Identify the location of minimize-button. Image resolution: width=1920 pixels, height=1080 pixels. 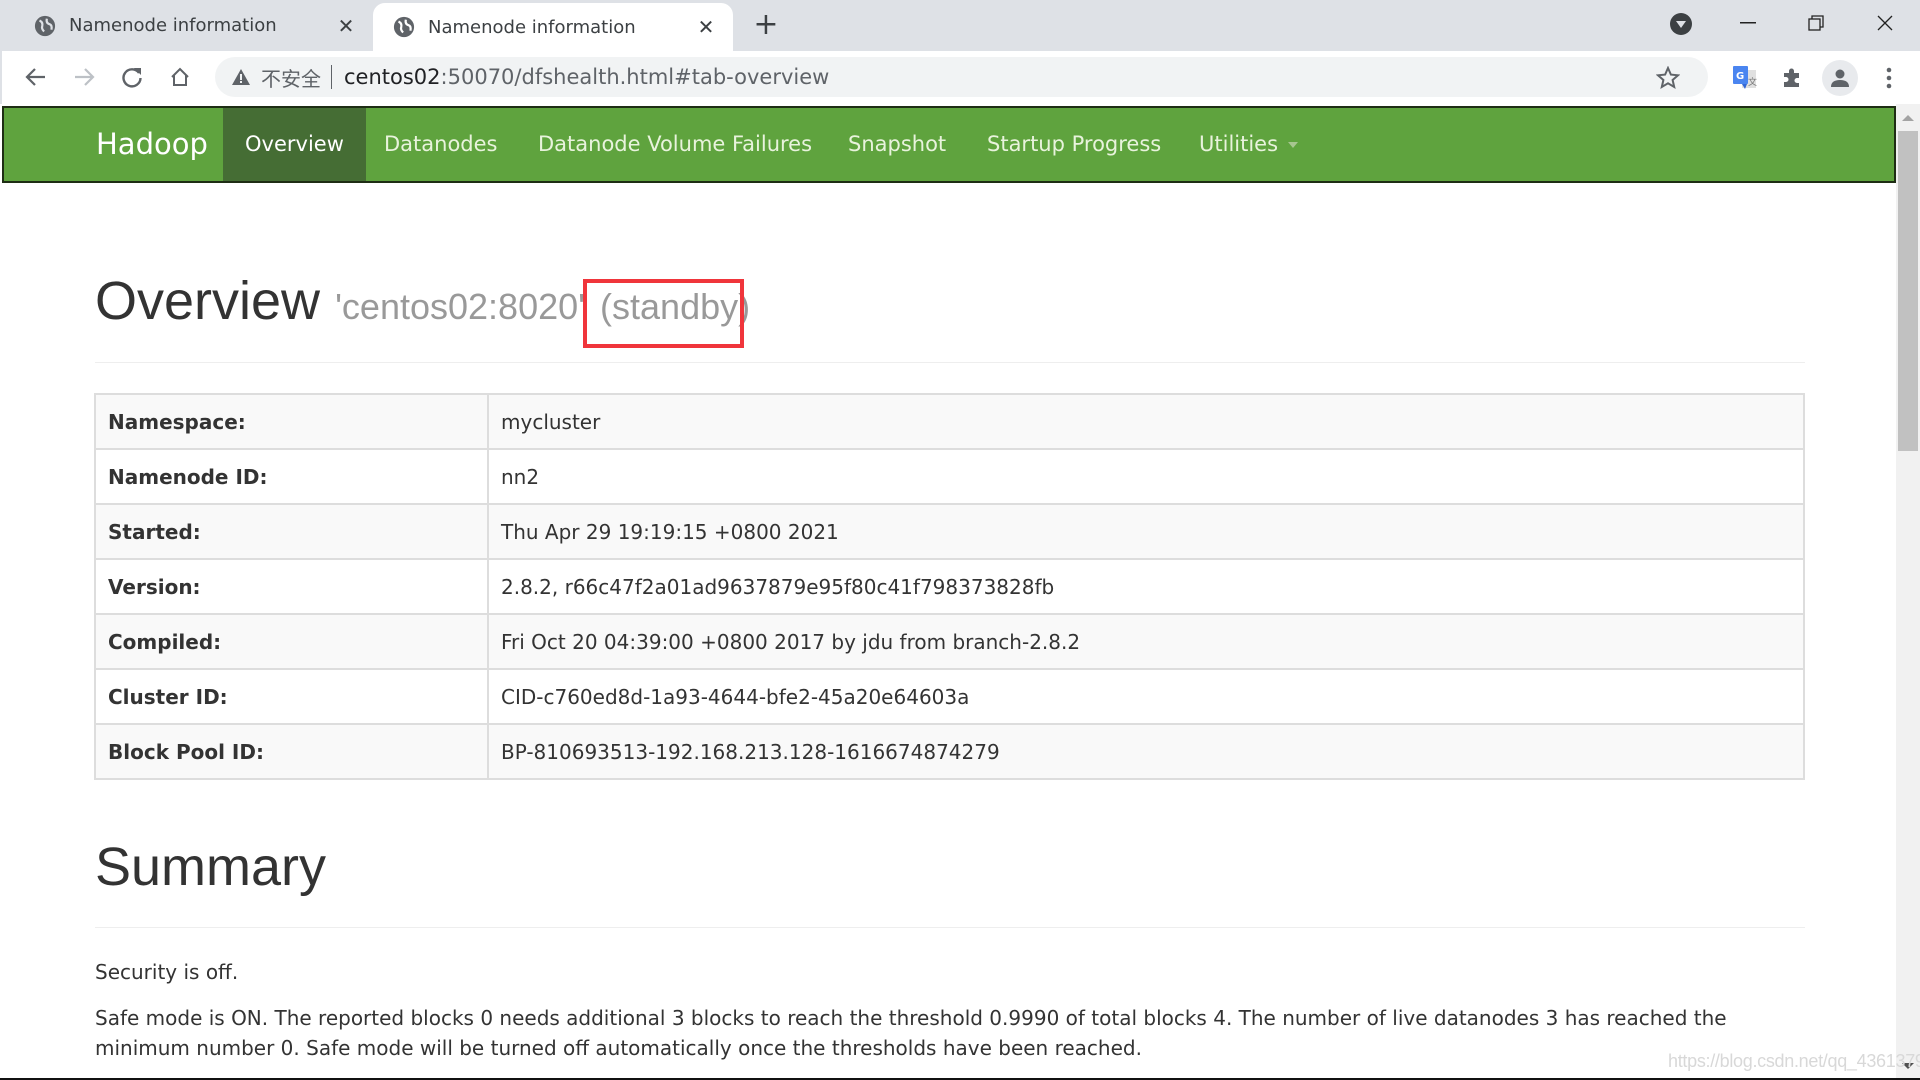
(1748, 22).